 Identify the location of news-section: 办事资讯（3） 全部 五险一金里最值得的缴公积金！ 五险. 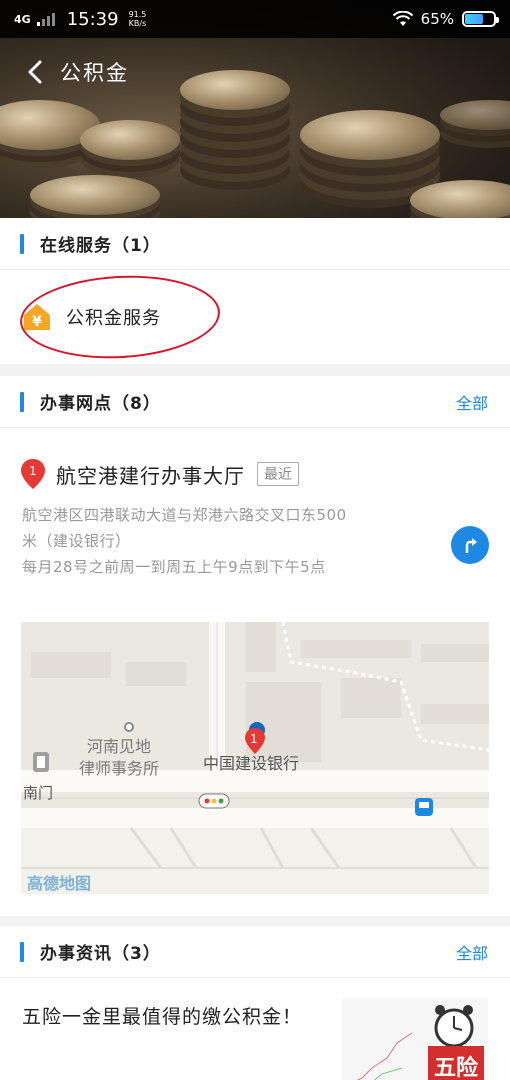
(255, 1003).